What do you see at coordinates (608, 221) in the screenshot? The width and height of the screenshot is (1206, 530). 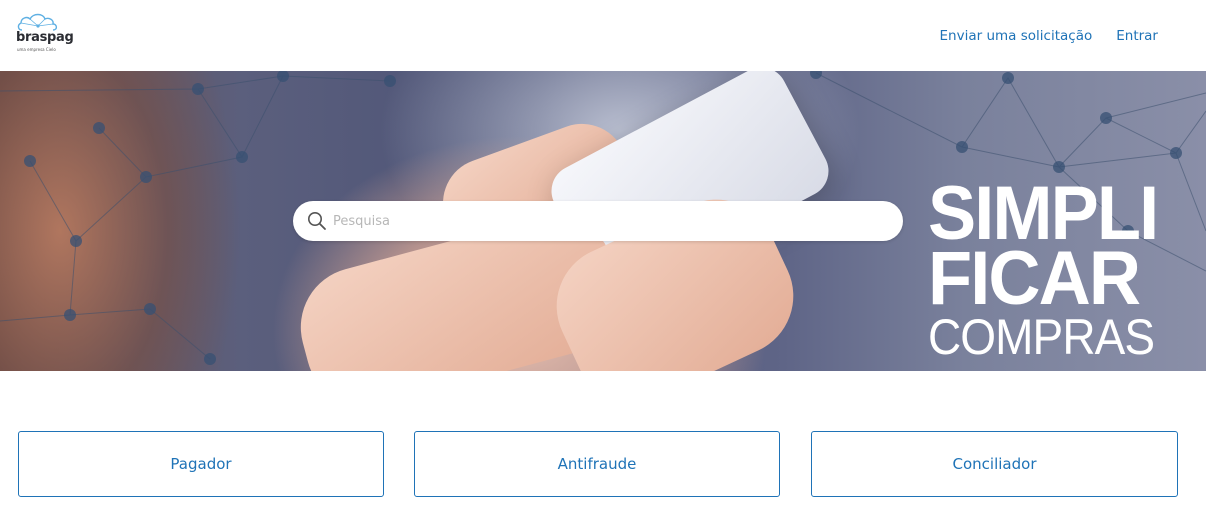 I see `search-input` at bounding box center [608, 221].